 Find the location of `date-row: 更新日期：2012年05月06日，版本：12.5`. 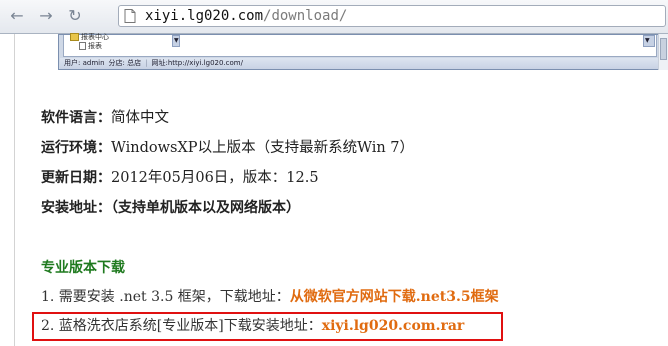

date-row: 更新日期：2012年05月06日，版本：12.5 is located at coordinates (180, 178).